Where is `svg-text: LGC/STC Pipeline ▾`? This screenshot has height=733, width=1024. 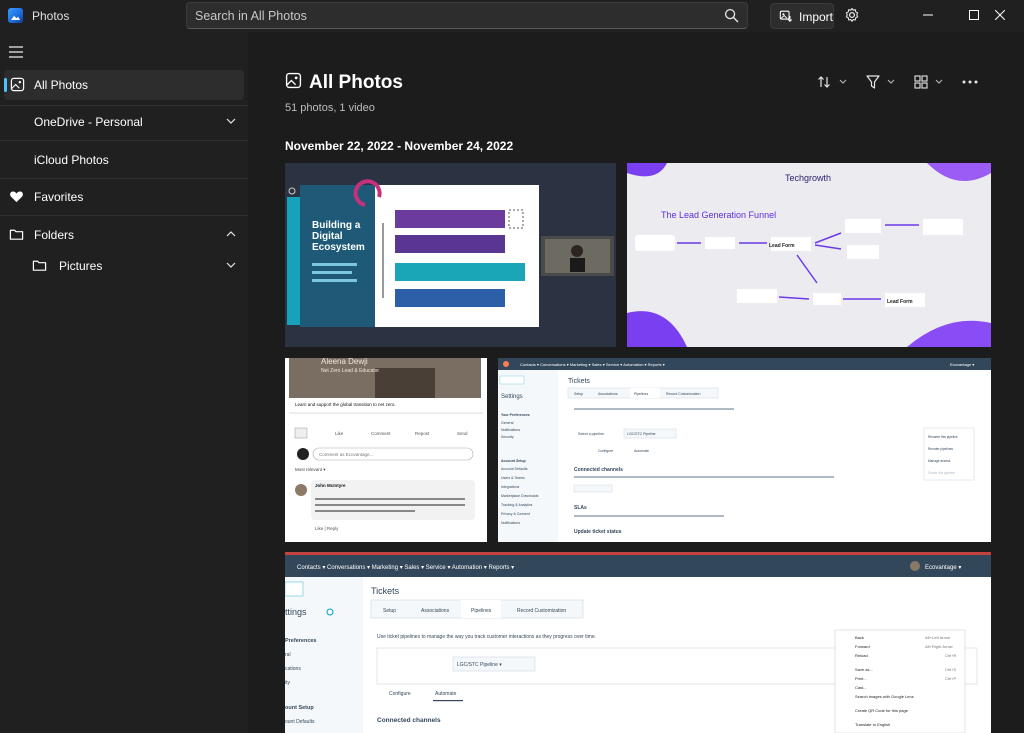
svg-text: LGC/STC Pipeline ▾ is located at coordinates (479, 665).